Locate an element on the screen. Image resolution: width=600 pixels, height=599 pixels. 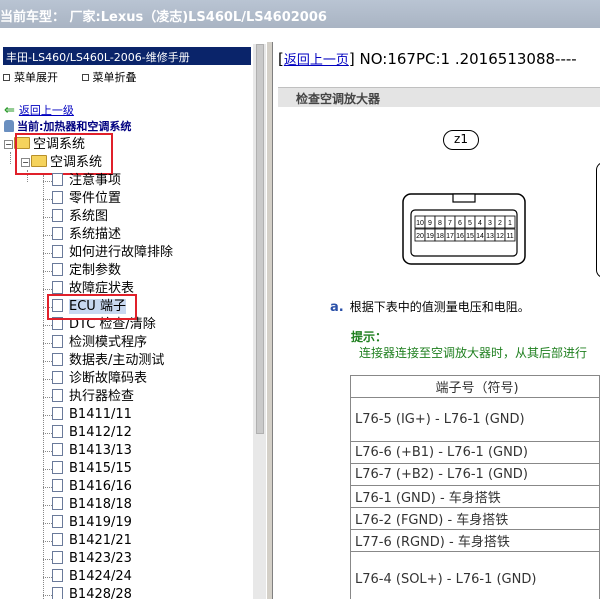
tree-item-label: 执行器检查 is located at coordinates (102, 396).